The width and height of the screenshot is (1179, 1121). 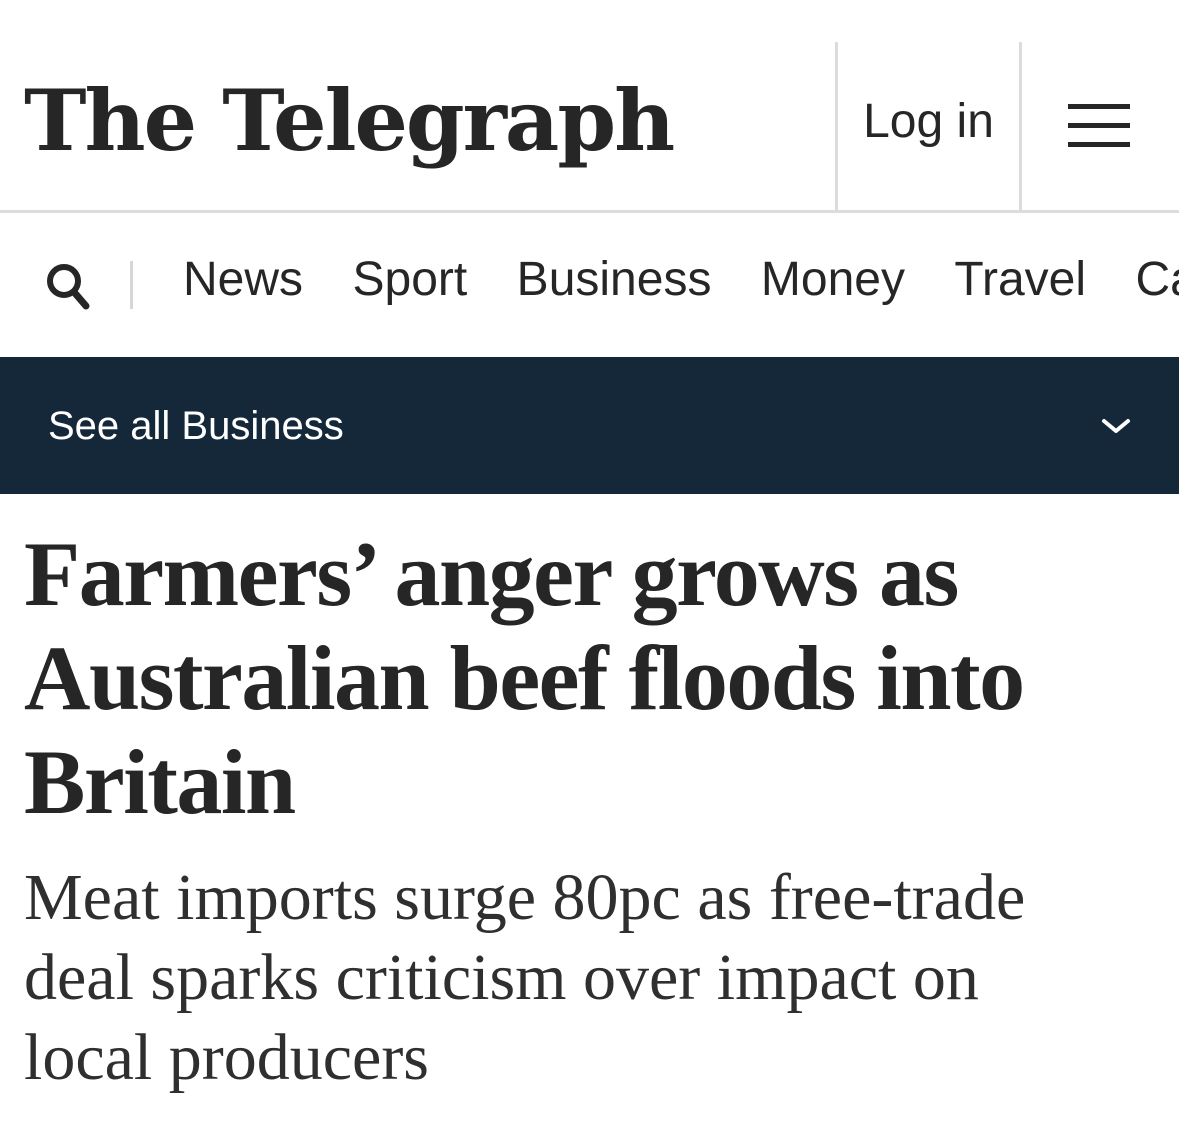 I want to click on section-nav: News Sport Business Money Travel Ca, so click(x=589, y=285).